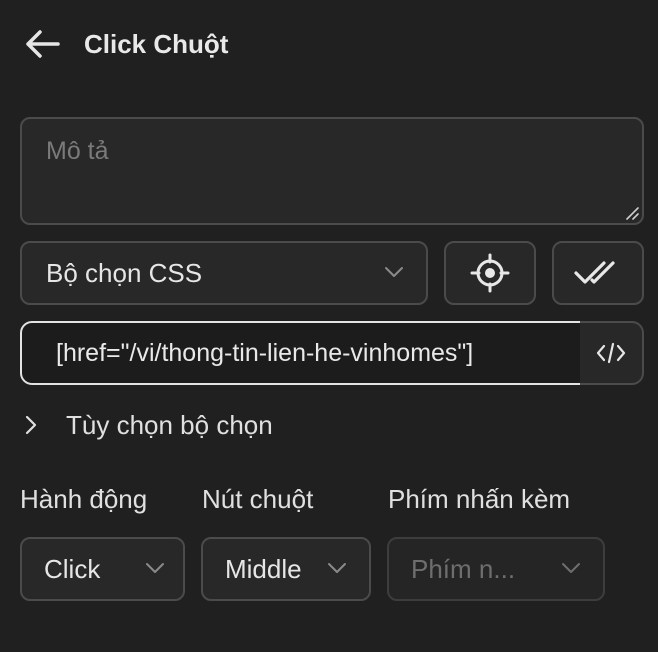 The image size is (658, 652). Describe the element at coordinates (594, 272) in the screenshot. I see `double-check-icon` at that location.